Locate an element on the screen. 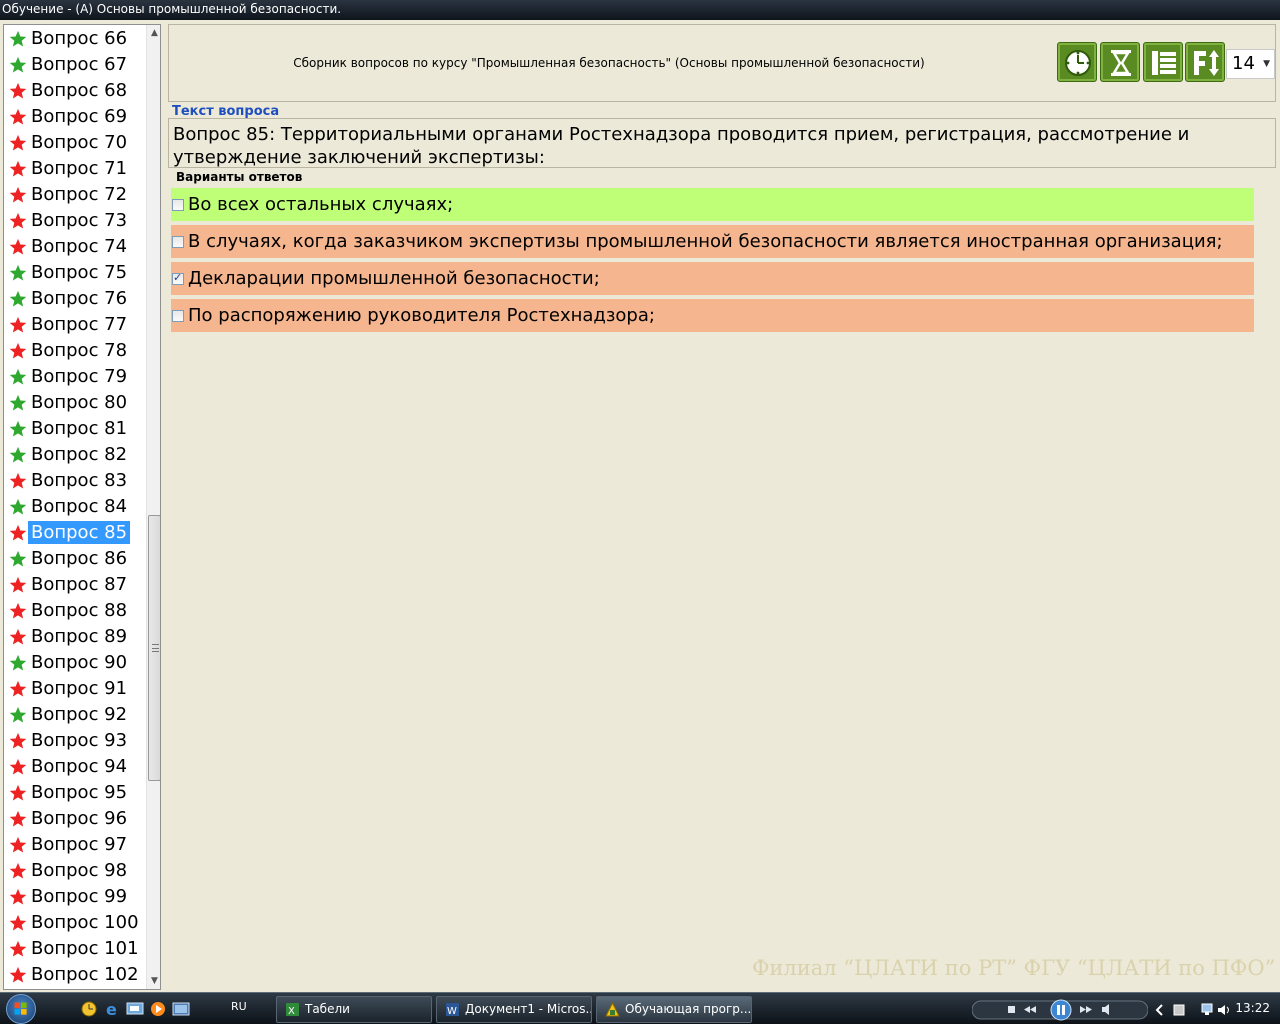  internet-explorer-icon: e is located at coordinates (113, 1009).